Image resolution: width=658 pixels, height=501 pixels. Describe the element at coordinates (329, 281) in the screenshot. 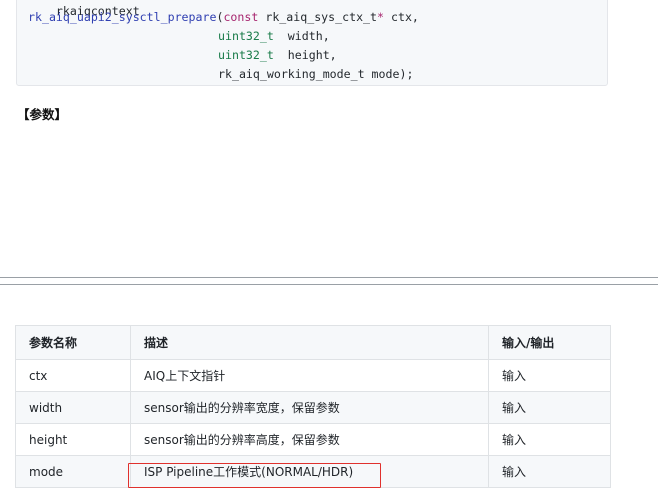

I see `page-break` at that location.